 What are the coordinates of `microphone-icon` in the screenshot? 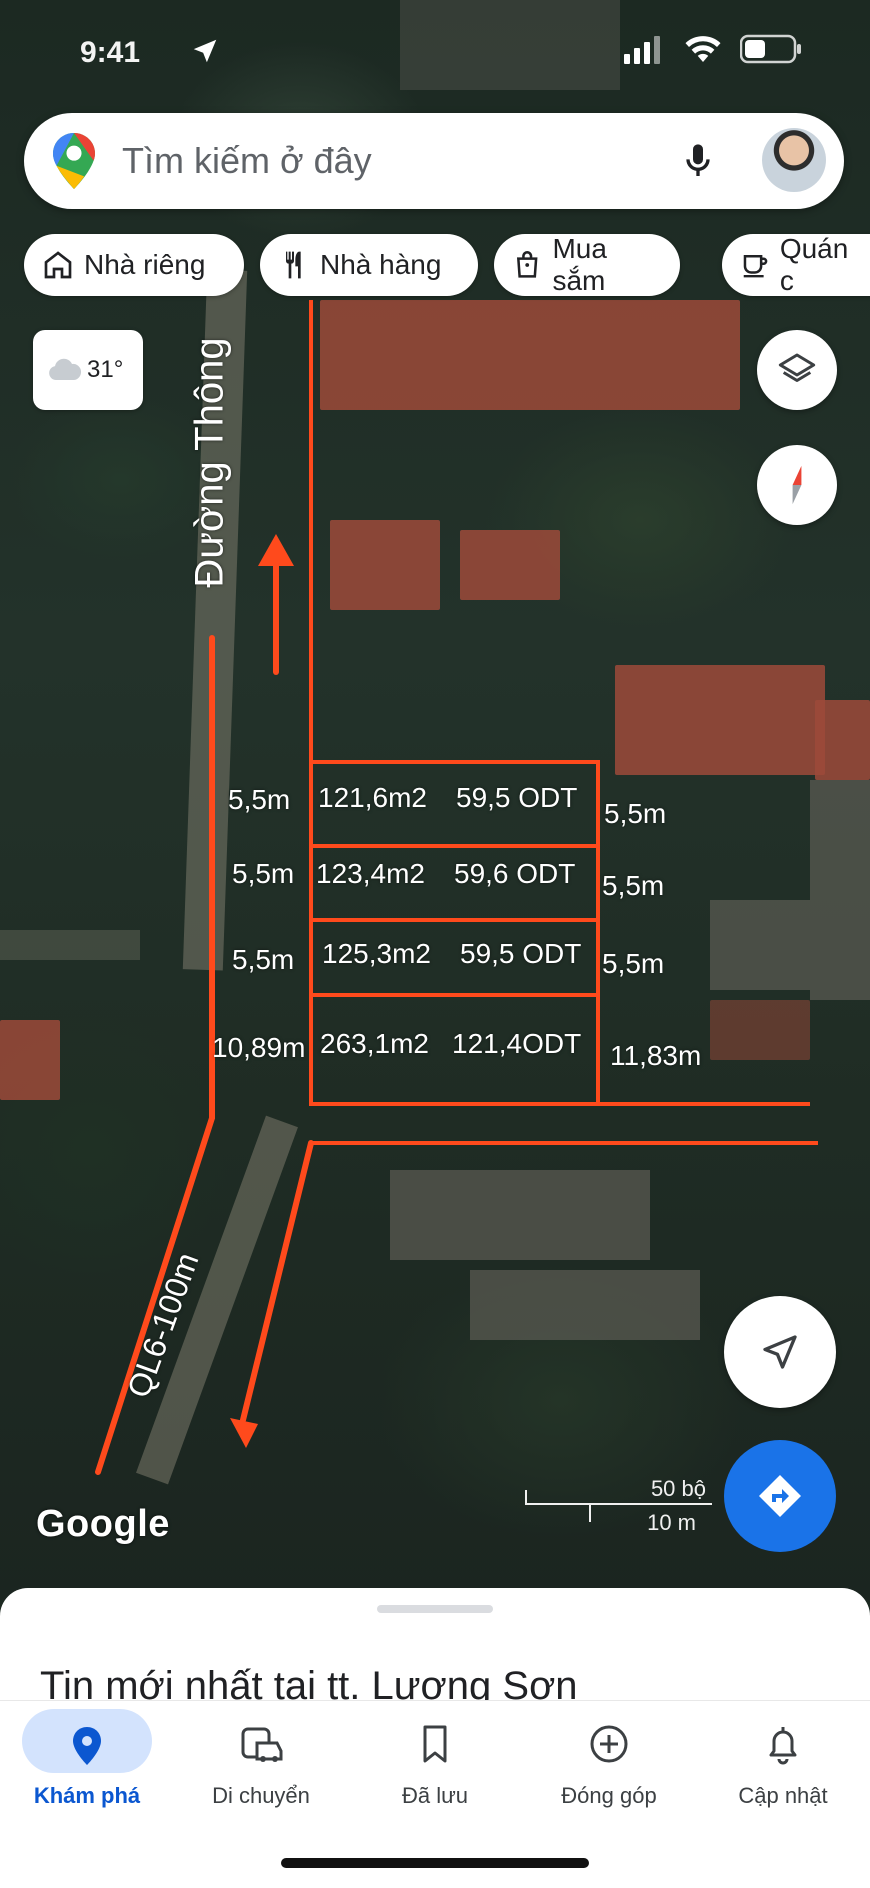 It's located at (698, 161).